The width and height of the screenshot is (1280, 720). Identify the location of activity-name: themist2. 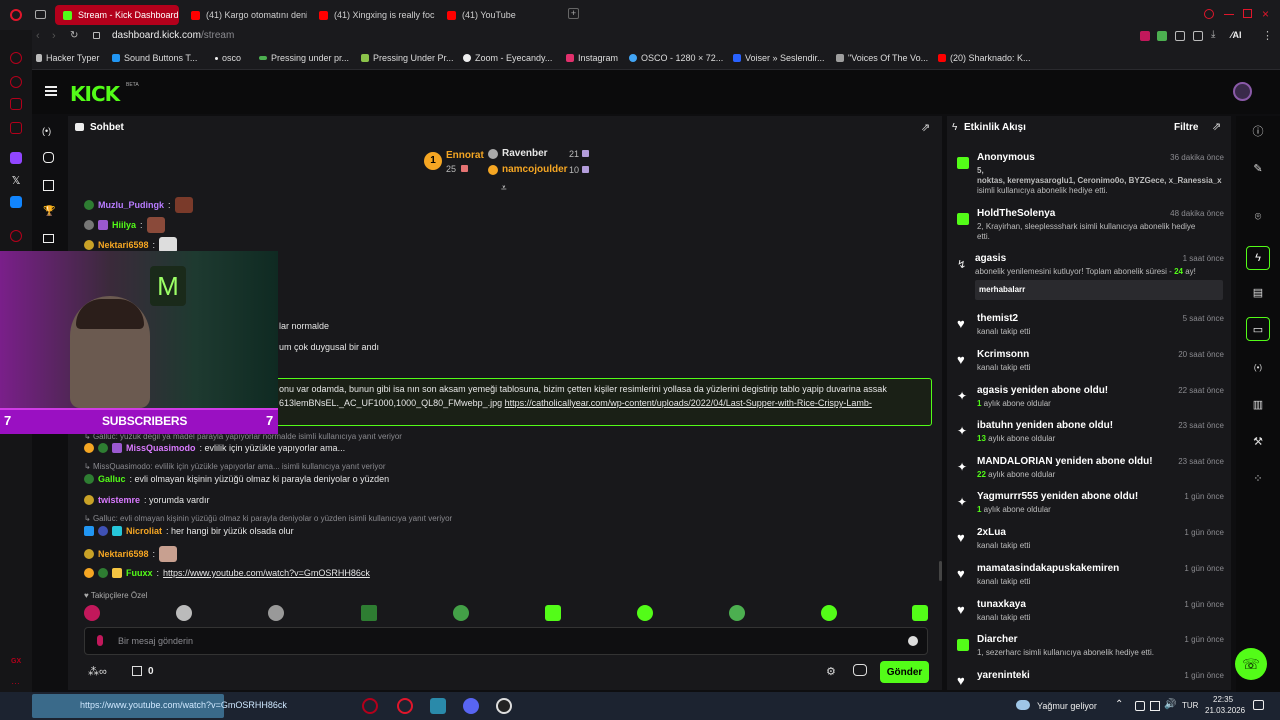
(997, 318).